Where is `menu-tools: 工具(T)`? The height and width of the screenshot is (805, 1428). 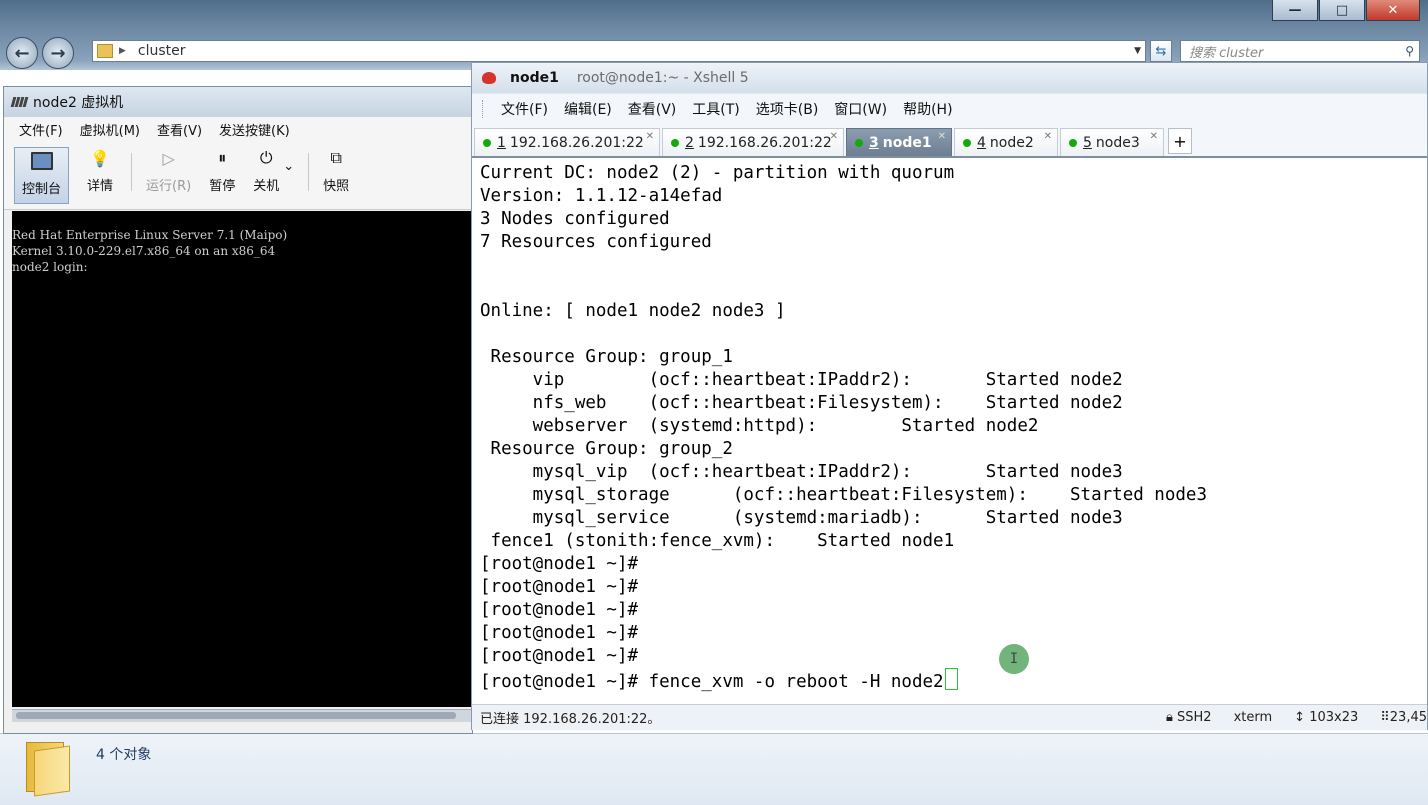 menu-tools: 工具(T) is located at coordinates (715, 109).